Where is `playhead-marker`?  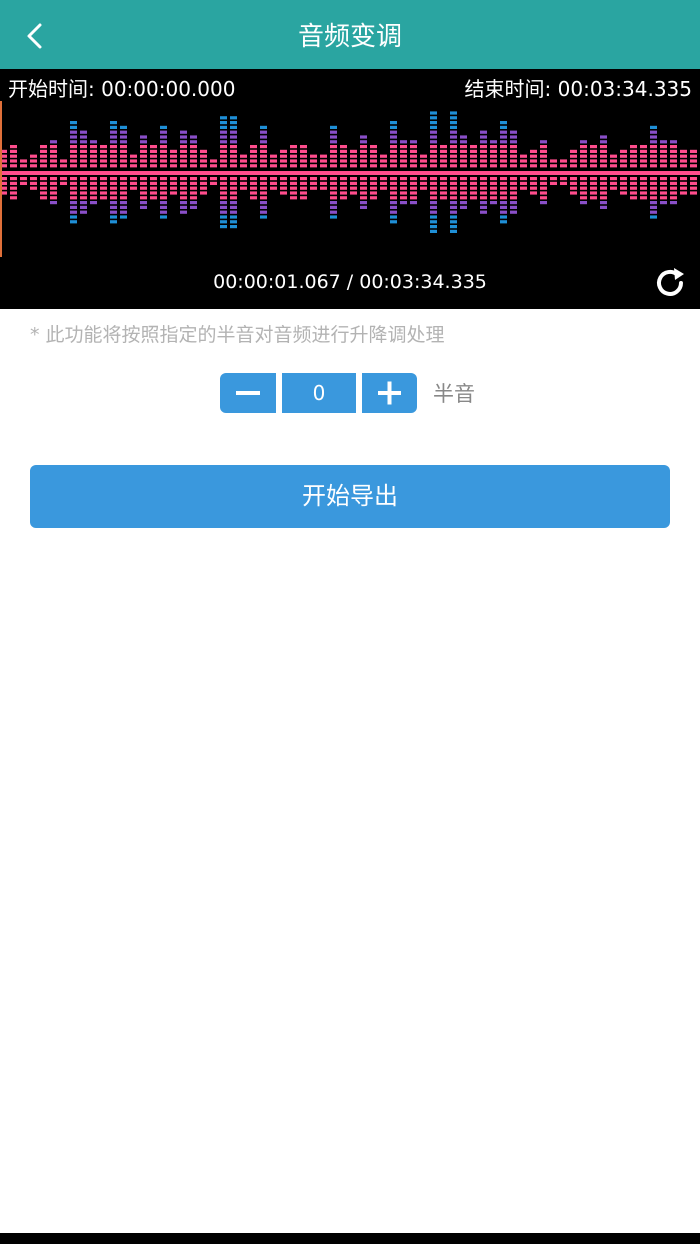
playhead-marker is located at coordinates (1, 179).